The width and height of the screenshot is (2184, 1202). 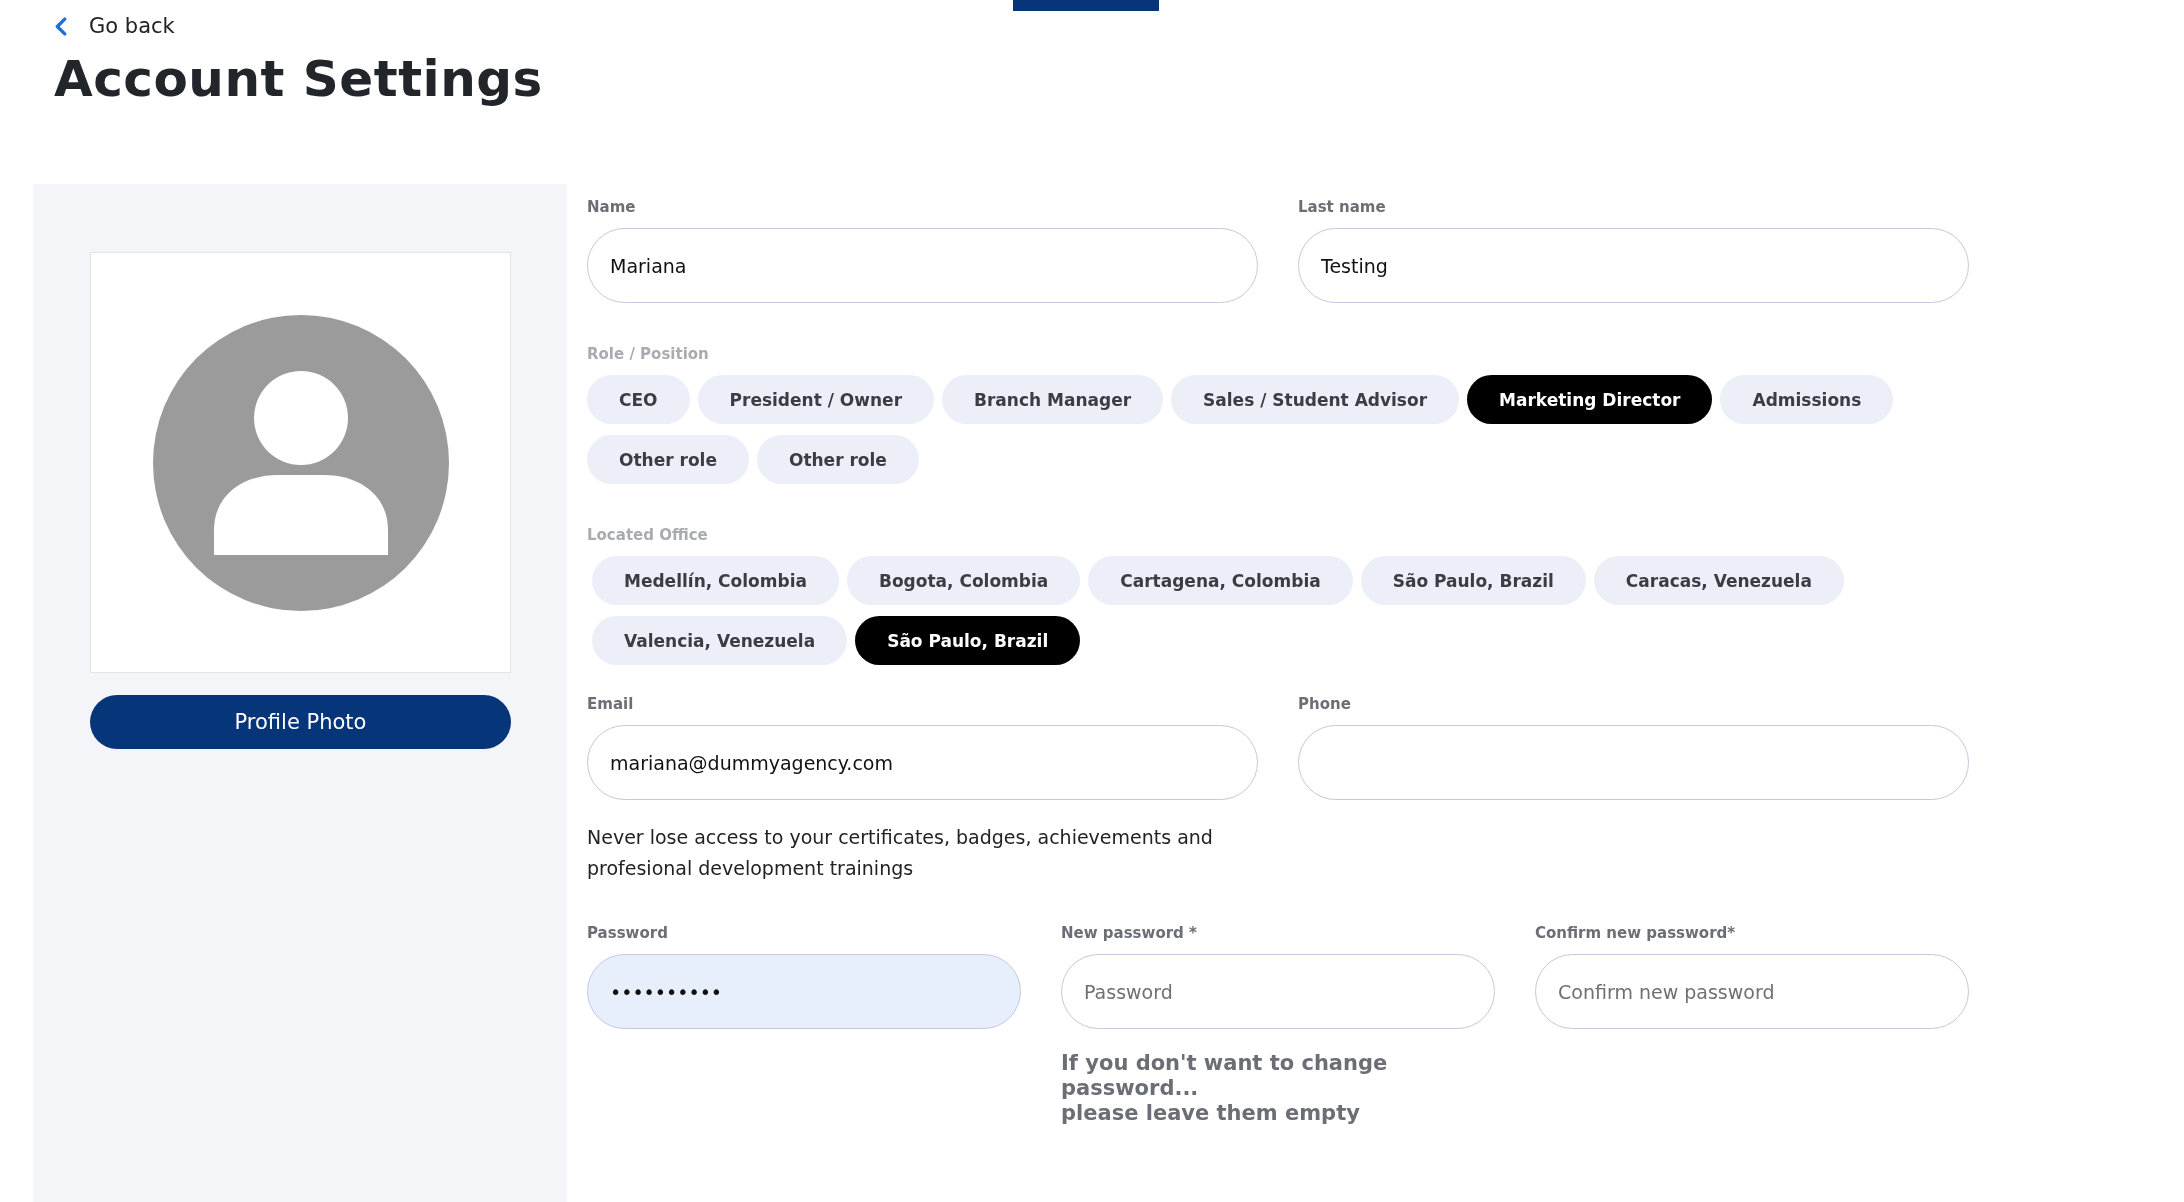 I want to click on office-chip: Cartagena, Colombia, so click(x=1220, y=580).